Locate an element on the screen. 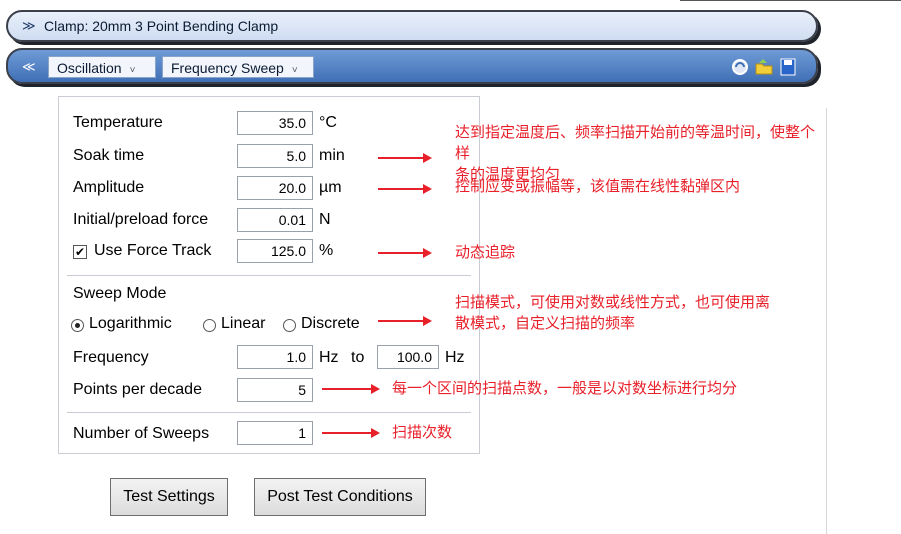  side-divider-line is located at coordinates (826, 321).